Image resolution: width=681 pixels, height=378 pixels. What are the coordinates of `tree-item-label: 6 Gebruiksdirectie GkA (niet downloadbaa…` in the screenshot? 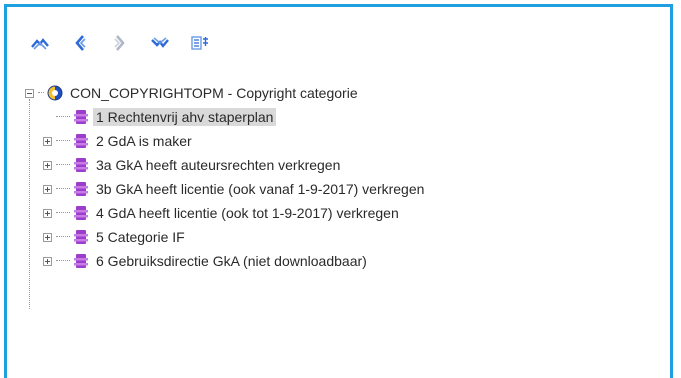 It's located at (231, 261).